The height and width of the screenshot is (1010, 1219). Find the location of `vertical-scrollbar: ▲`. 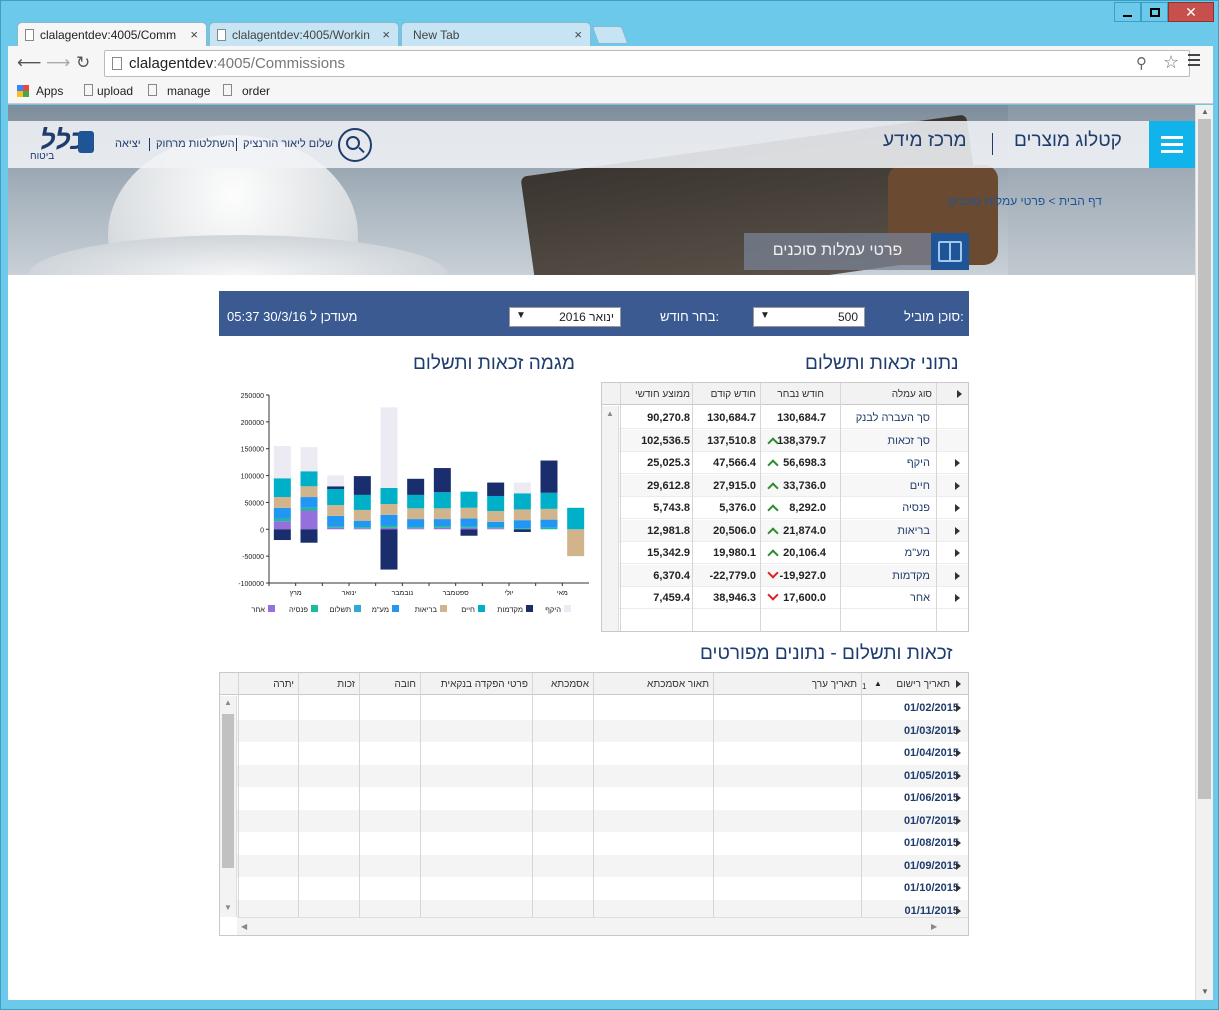

vertical-scrollbar: ▲ is located at coordinates (610, 518).